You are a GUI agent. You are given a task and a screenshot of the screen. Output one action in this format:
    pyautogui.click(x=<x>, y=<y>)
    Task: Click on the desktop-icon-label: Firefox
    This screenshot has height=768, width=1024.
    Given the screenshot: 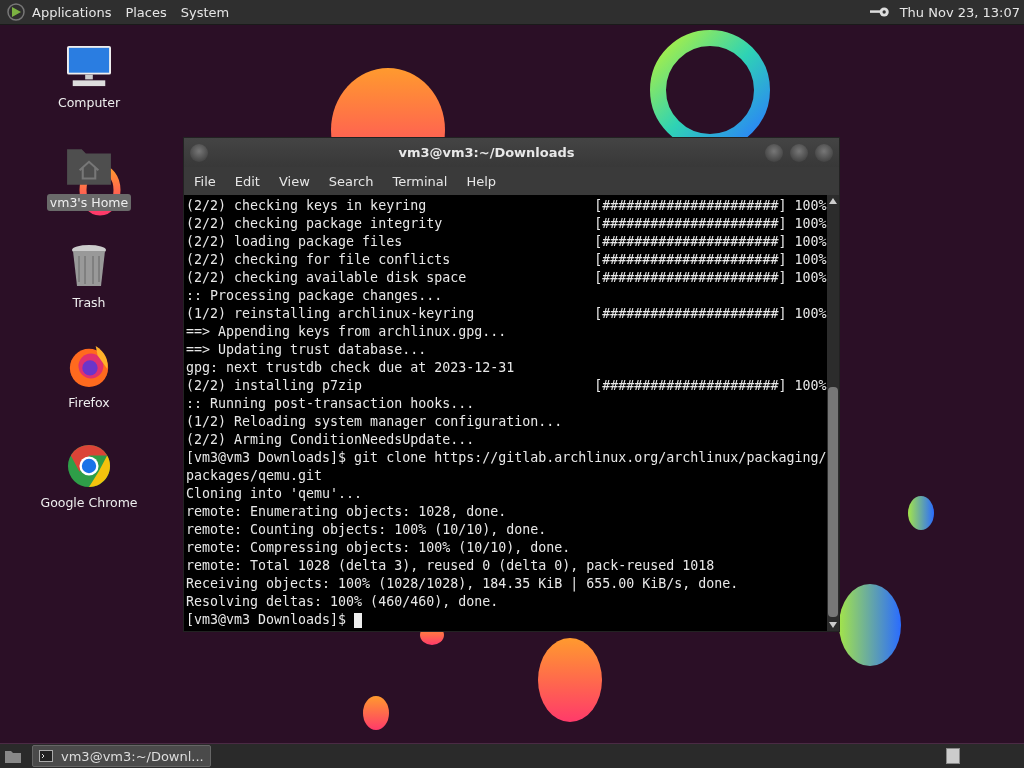 What is the action you would take?
    pyautogui.click(x=89, y=402)
    